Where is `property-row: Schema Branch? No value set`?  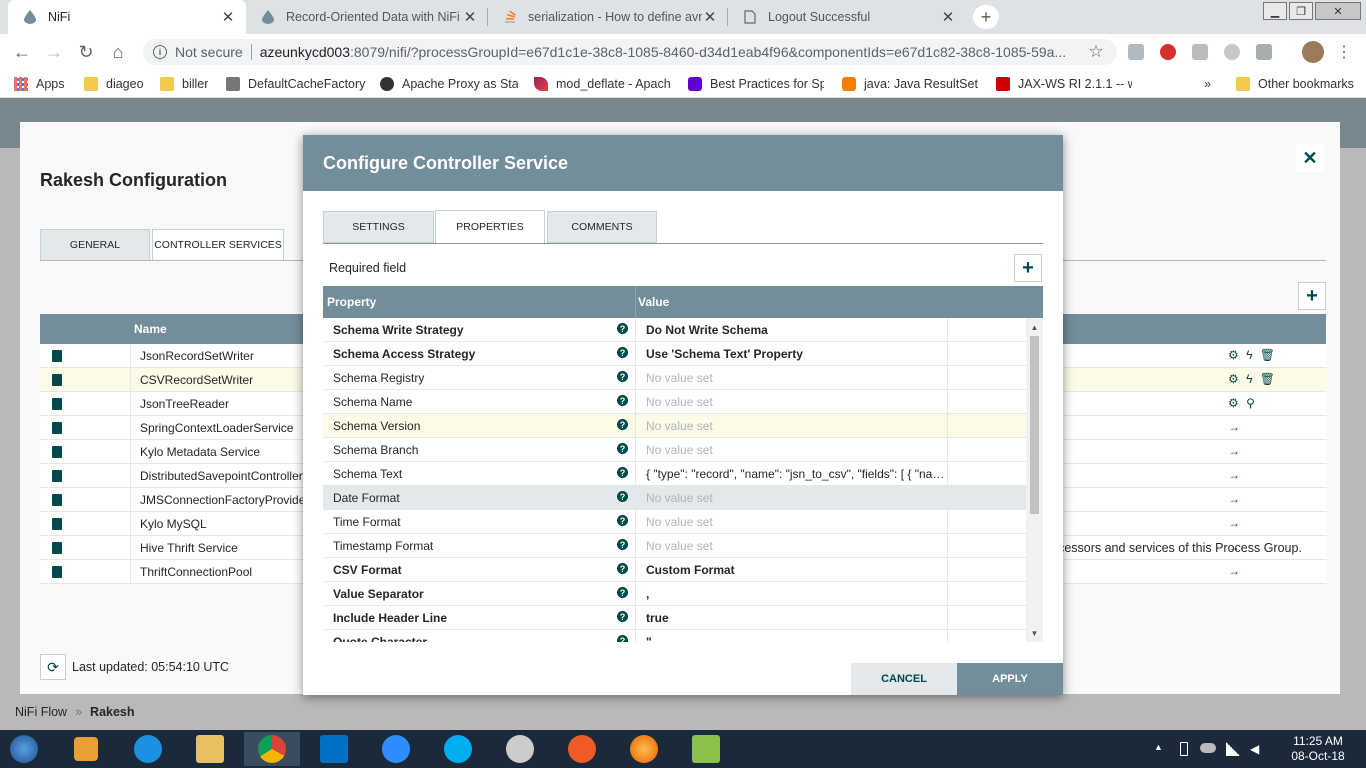 property-row: Schema Branch? No value set is located at coordinates (674, 450).